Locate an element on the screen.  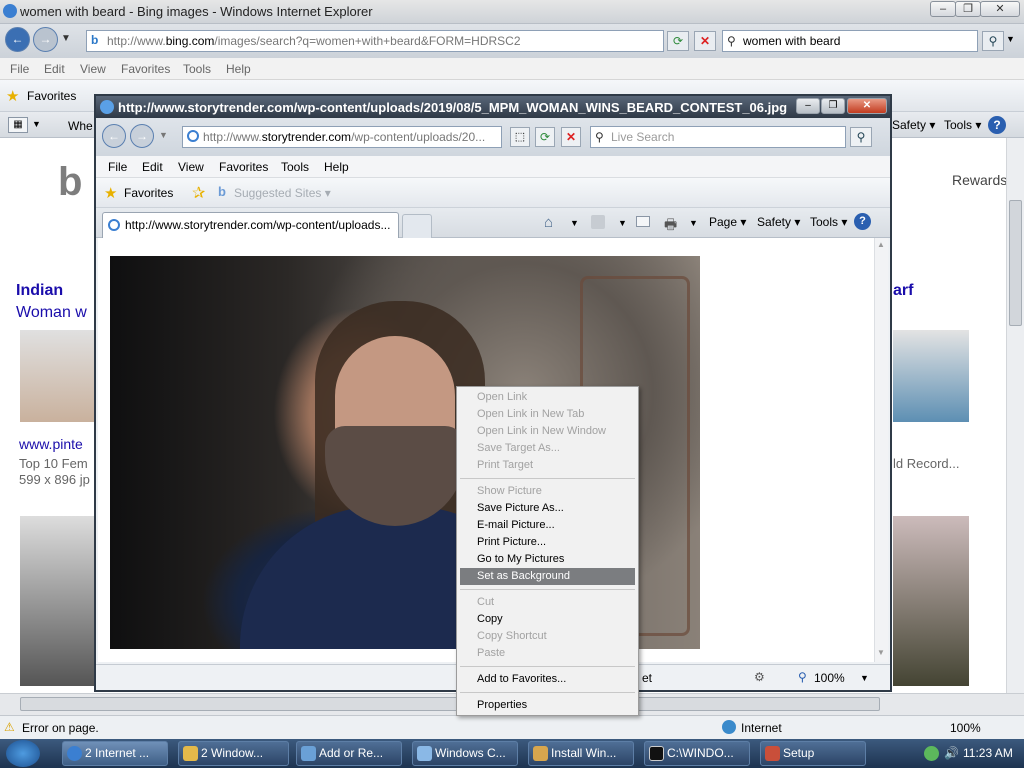
stop-button: ✕ is located at coordinates (705, 41).